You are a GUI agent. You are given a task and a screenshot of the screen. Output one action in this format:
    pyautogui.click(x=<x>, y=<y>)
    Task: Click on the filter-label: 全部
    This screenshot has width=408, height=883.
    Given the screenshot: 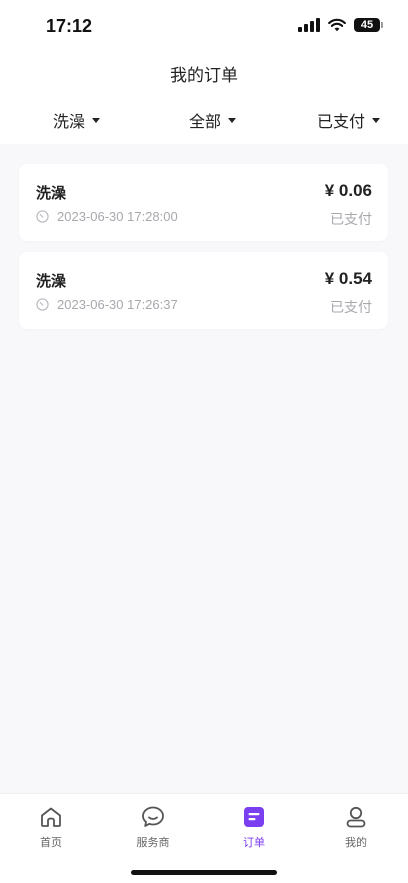 What is the action you would take?
    pyautogui.click(x=205, y=121)
    